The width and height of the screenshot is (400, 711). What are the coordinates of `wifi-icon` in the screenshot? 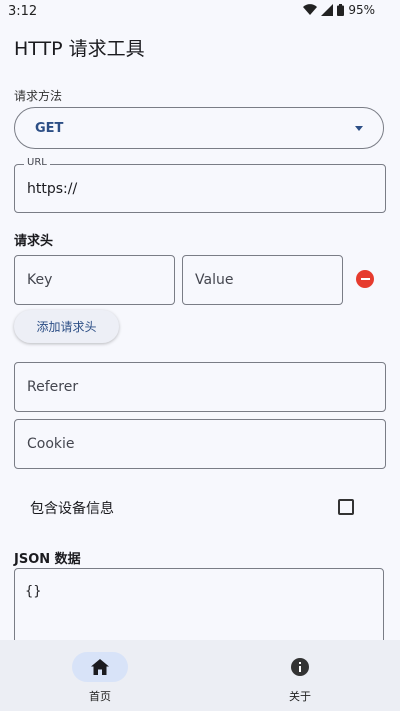 It's located at (310, 10).